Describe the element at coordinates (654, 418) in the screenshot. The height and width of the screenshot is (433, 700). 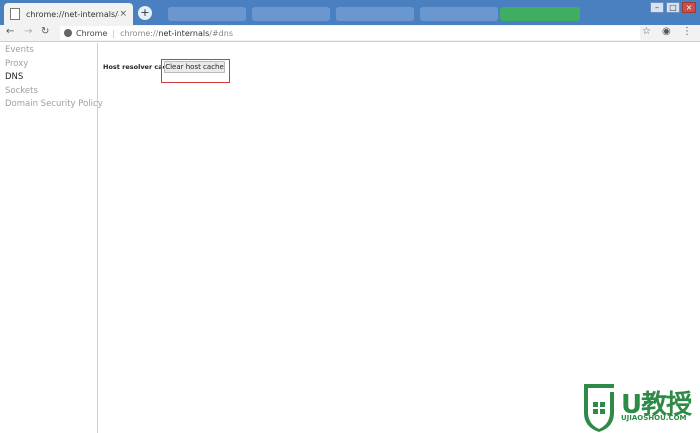
I see `watermark-domain: UJIAOSHOU.COM` at that location.